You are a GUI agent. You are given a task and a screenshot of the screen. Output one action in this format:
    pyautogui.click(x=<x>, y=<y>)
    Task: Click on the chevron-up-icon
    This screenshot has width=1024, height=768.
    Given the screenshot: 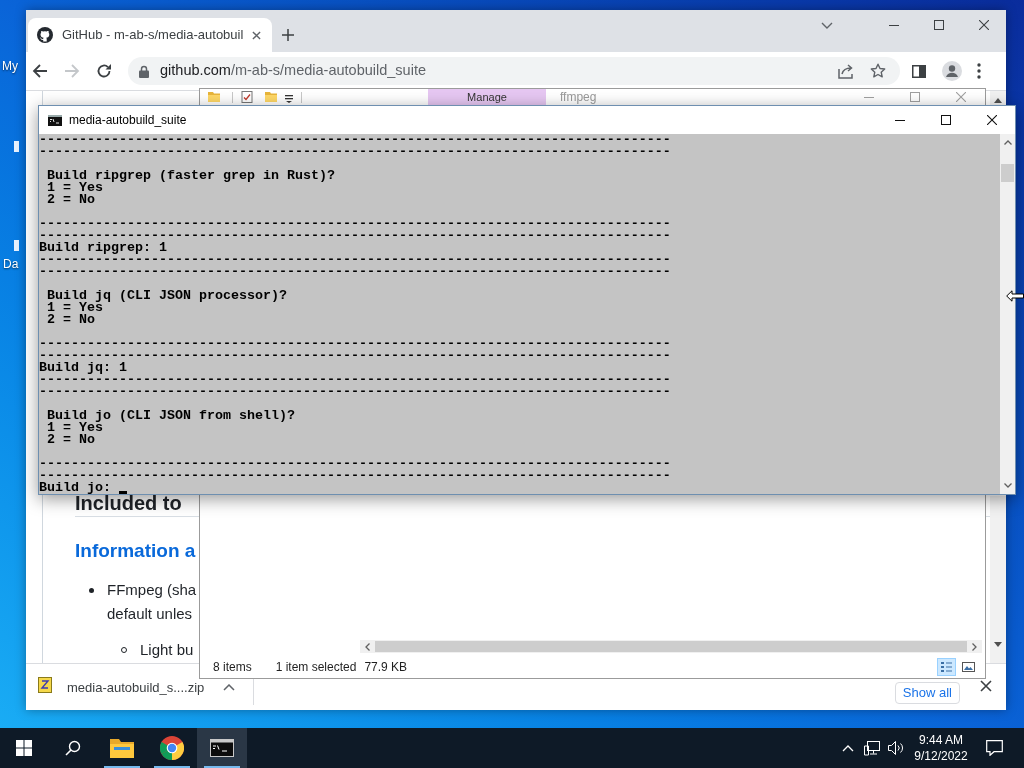 What is the action you would take?
    pyautogui.click(x=229, y=687)
    